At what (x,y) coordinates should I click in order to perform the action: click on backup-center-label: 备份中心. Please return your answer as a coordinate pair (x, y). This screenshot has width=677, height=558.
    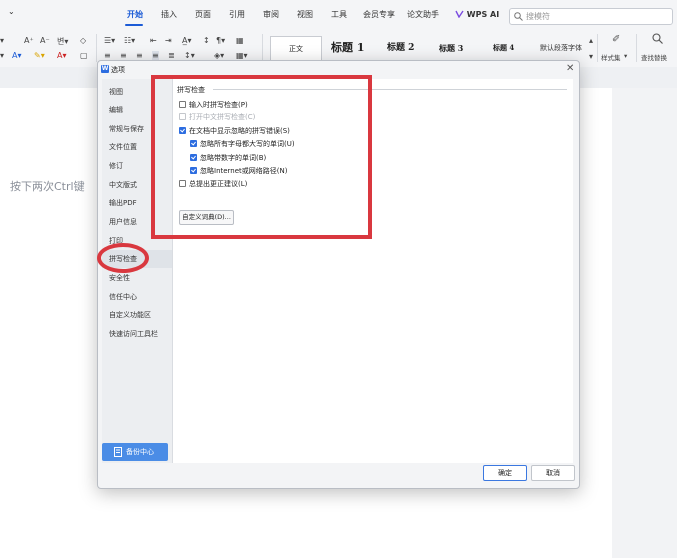
    Looking at the image, I should click on (140, 452).